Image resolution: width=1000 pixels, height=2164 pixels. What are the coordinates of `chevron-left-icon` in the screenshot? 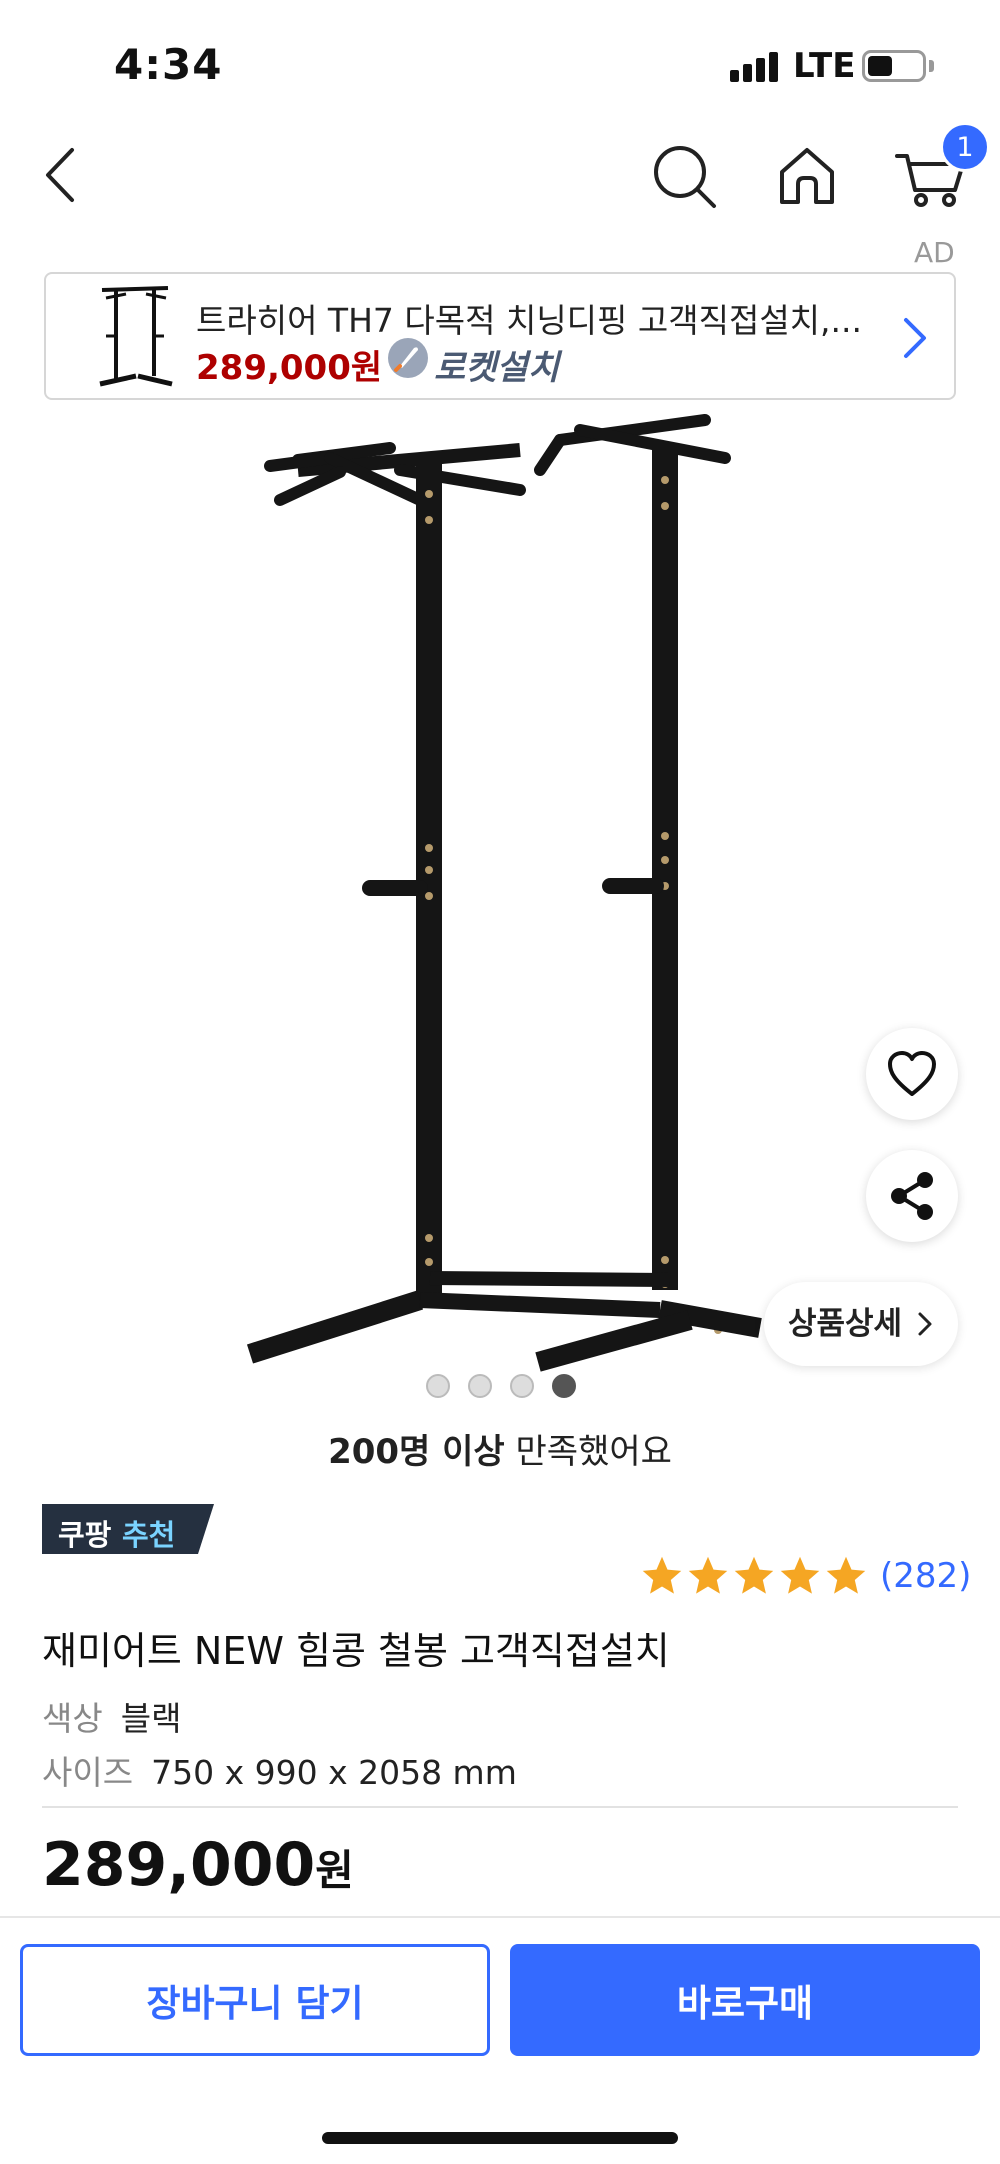 It's located at (60, 175).